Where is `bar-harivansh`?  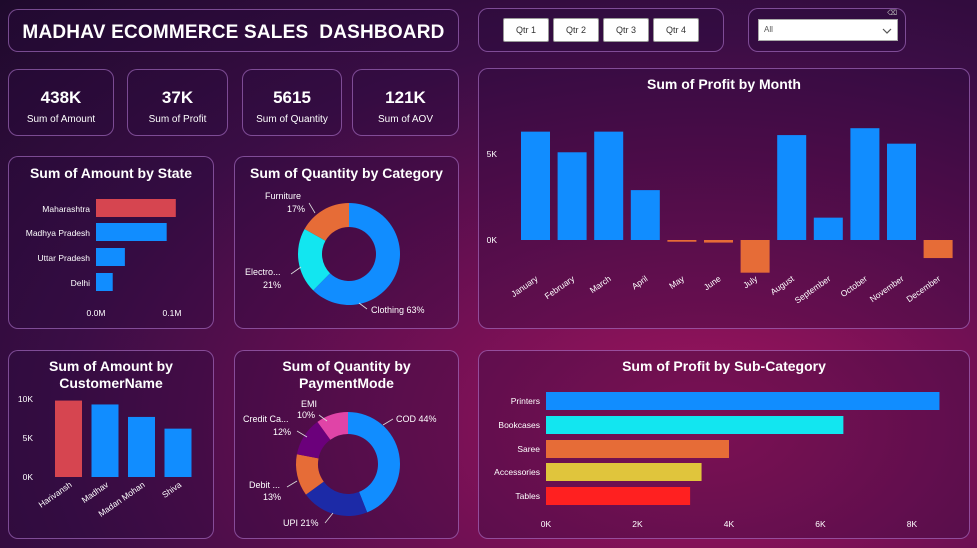 bar-harivansh is located at coordinates (68, 438).